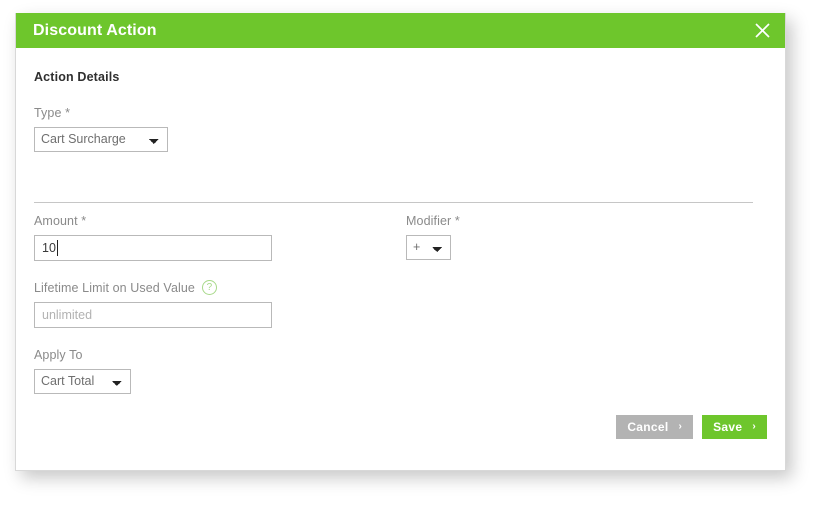 Image resolution: width=831 pixels, height=521 pixels. I want to click on type-select: Cart Surcharge, so click(101, 139).